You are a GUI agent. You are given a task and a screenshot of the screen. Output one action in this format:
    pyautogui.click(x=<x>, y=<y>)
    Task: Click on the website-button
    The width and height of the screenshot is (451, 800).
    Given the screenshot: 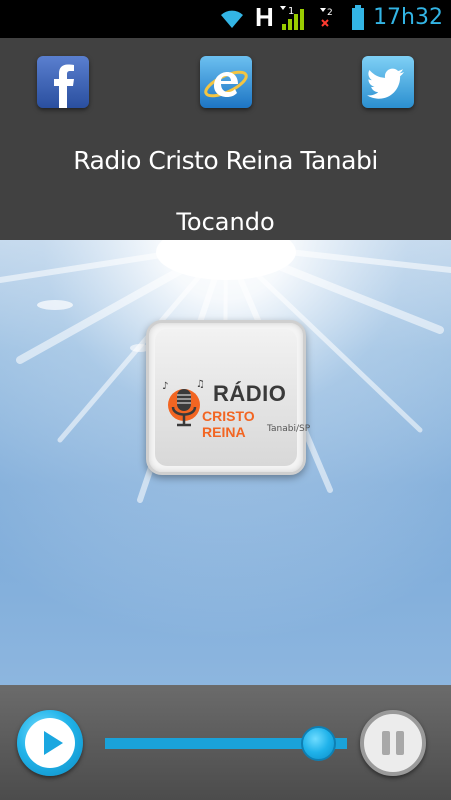 What is the action you would take?
    pyautogui.click(x=226, y=82)
    